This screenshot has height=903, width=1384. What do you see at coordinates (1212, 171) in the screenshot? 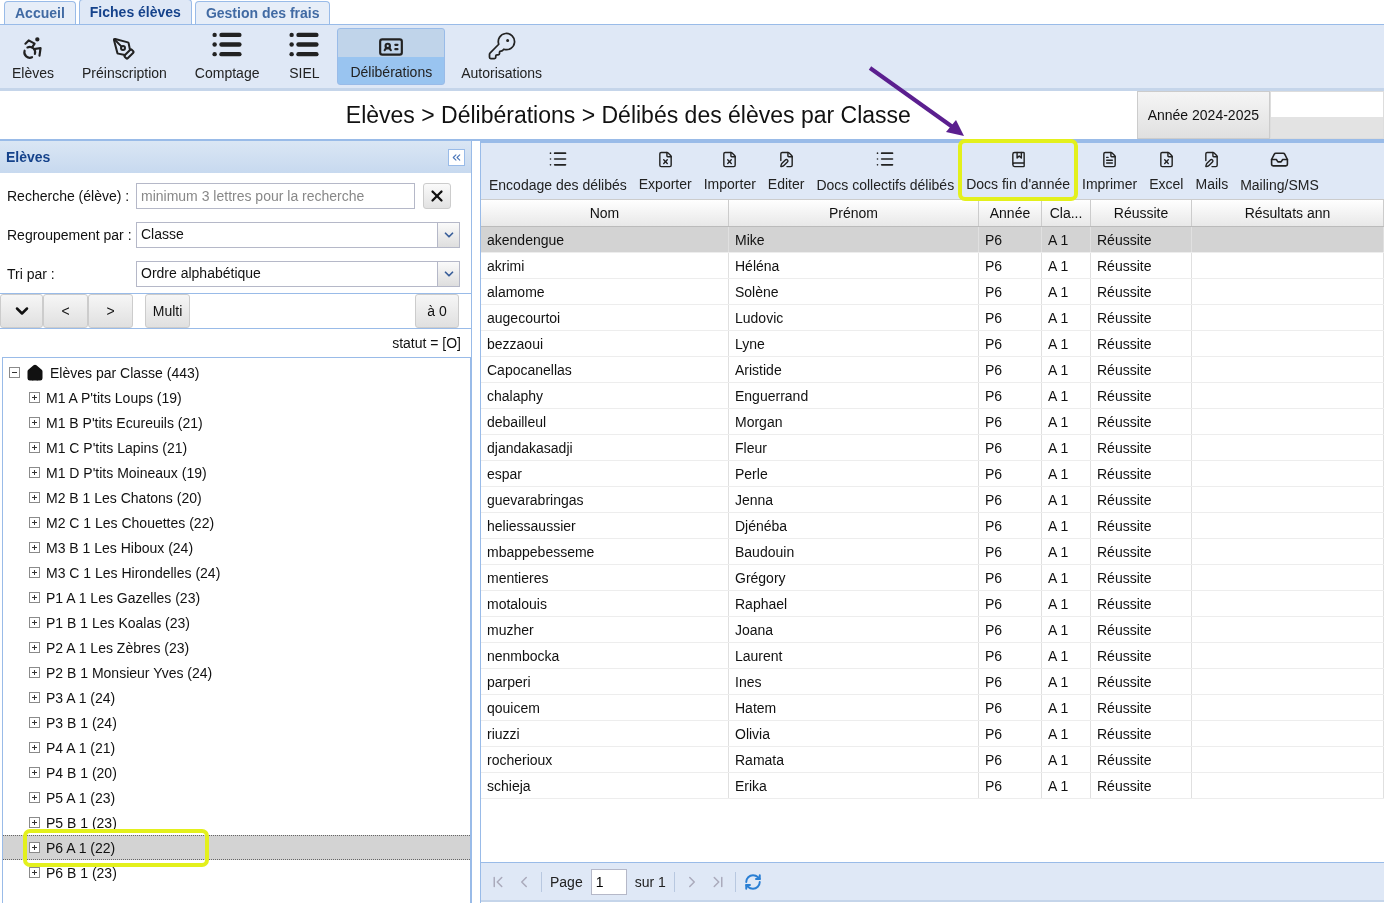
I see `toolbar-button: Mails` at bounding box center [1212, 171].